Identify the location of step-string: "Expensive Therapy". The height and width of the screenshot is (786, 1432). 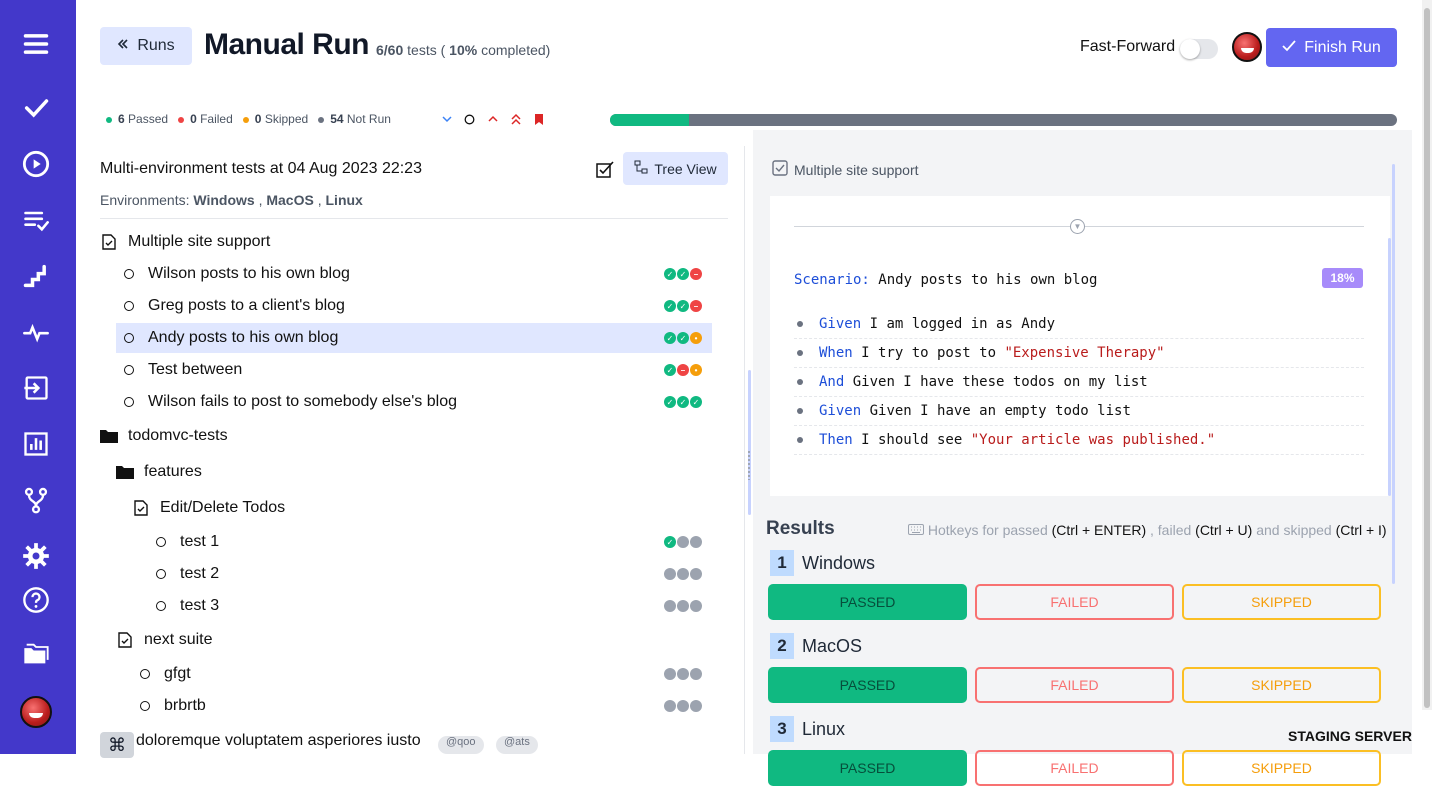
(1084, 353).